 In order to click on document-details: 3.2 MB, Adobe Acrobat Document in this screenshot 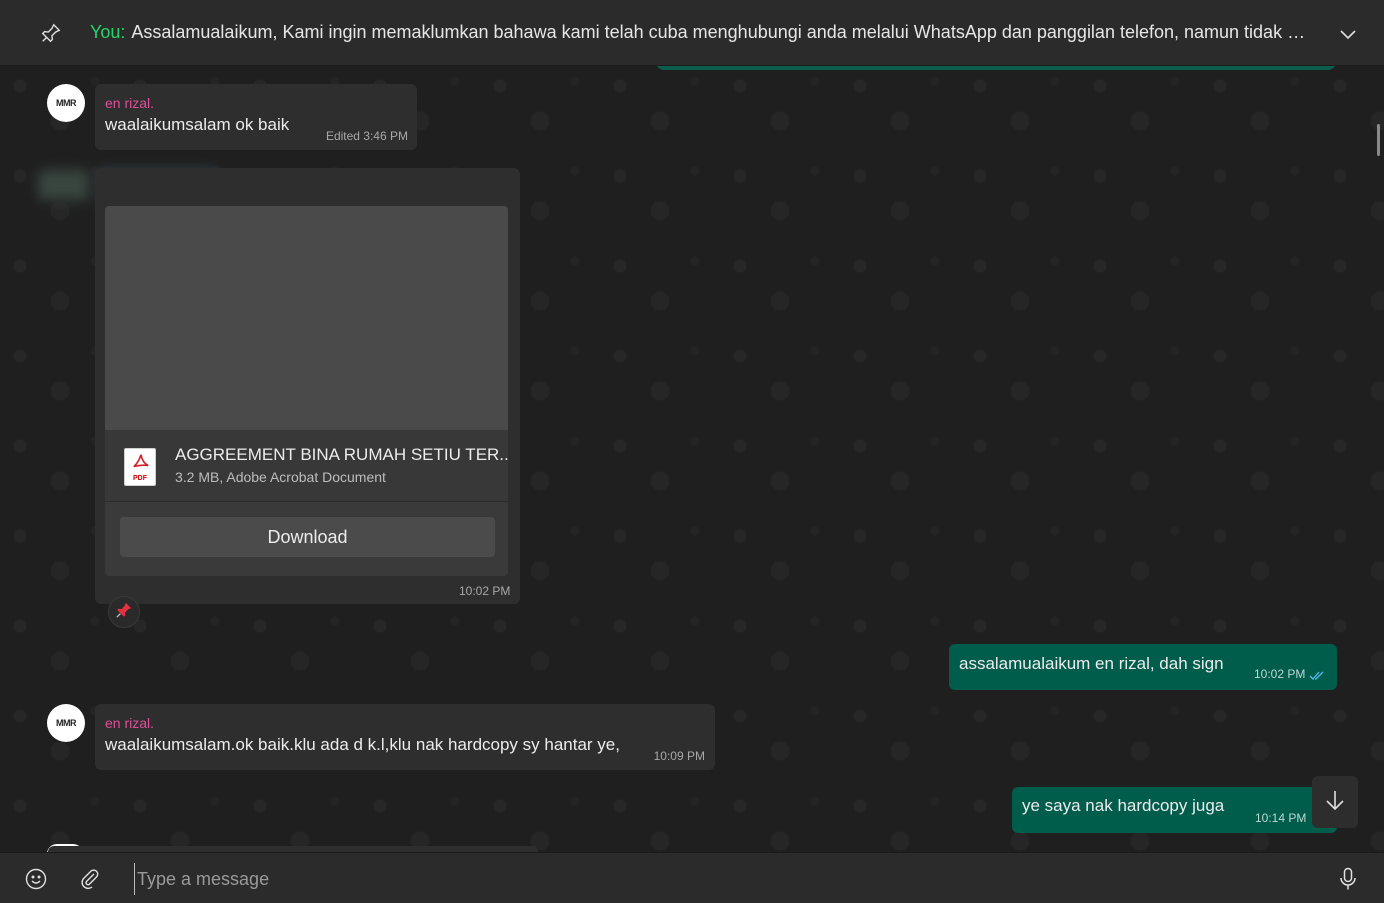, I will do `click(280, 477)`.